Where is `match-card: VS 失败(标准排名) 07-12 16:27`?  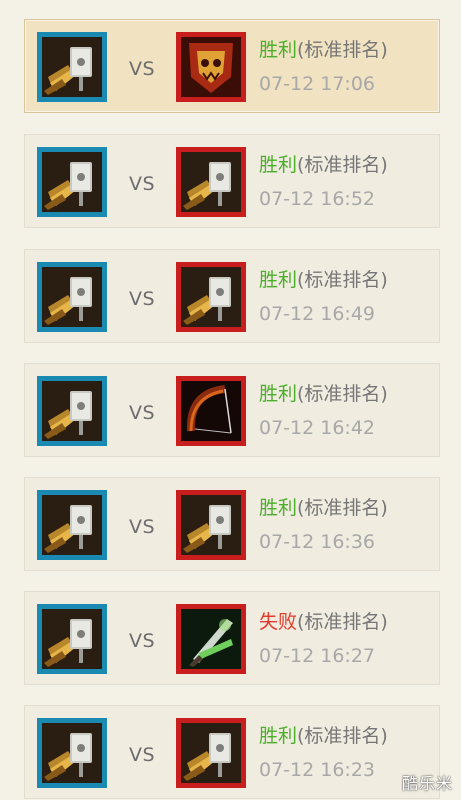 match-card: VS 失败(标准排名) 07-12 16:27 is located at coordinates (232, 638).